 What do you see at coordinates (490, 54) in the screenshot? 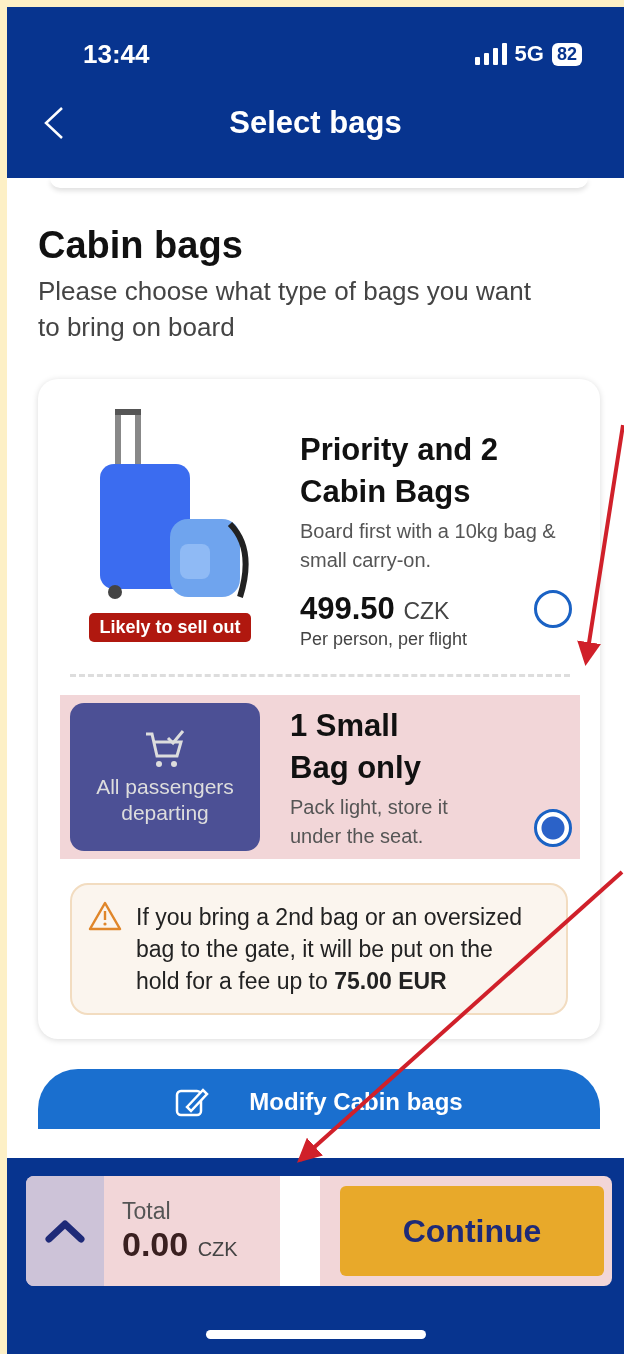
I see `signal-icon` at bounding box center [490, 54].